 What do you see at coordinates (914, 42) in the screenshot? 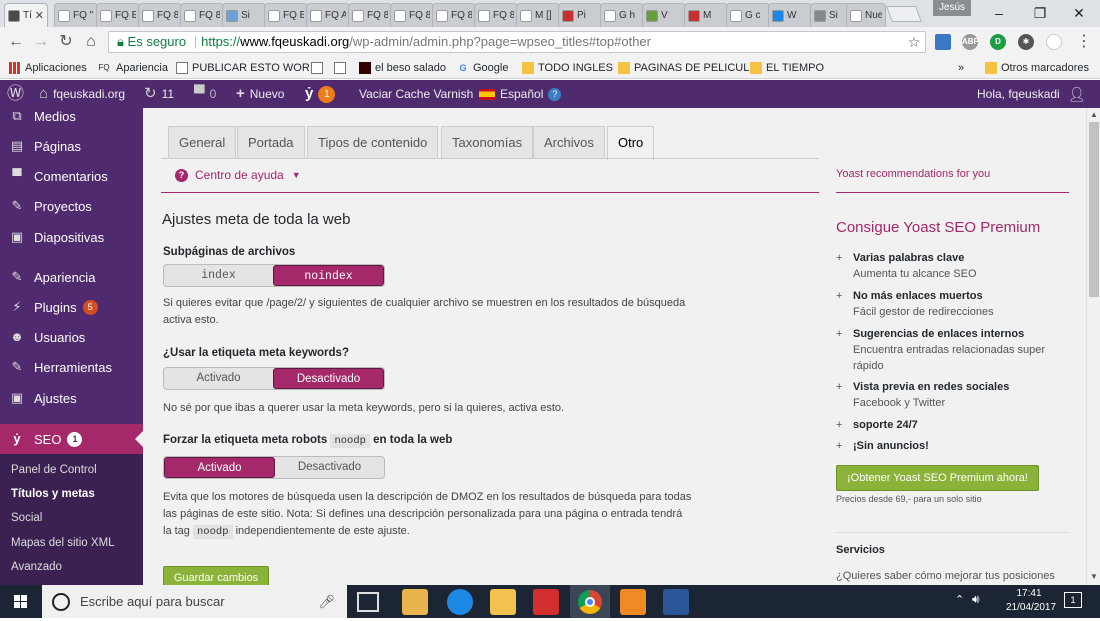
I see `star-icon: ☆` at bounding box center [914, 42].